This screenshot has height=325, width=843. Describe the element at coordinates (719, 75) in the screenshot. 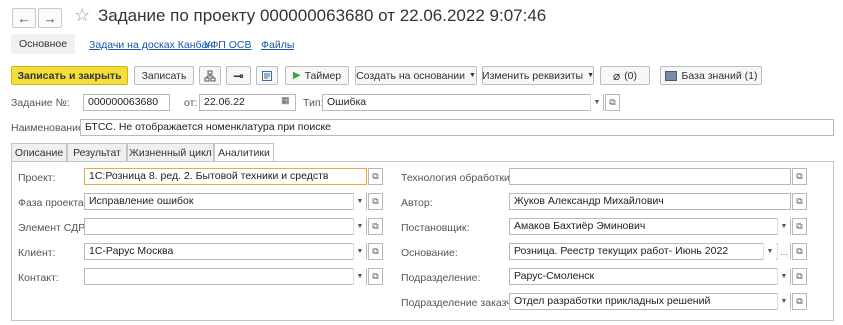

I see `knowledge-base-label: База знаний (1)` at that location.